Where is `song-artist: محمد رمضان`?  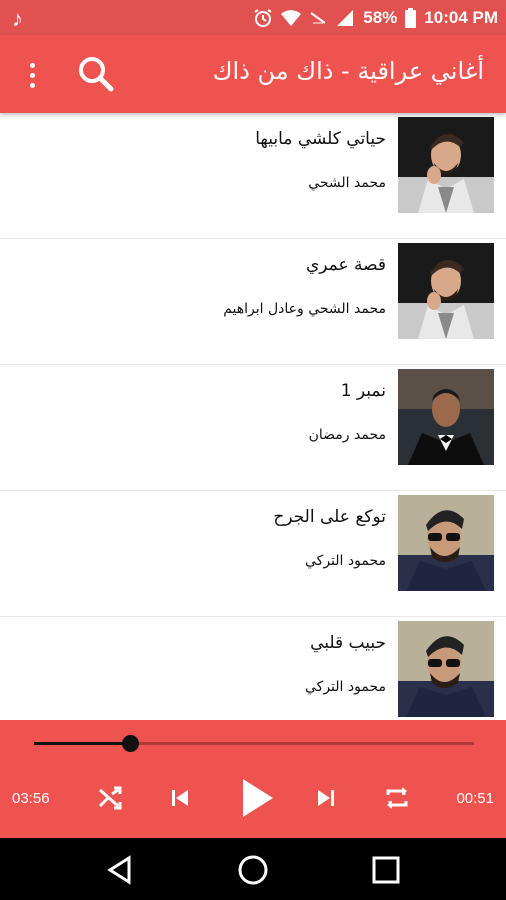 song-artist: محمد رمضان is located at coordinates (347, 435).